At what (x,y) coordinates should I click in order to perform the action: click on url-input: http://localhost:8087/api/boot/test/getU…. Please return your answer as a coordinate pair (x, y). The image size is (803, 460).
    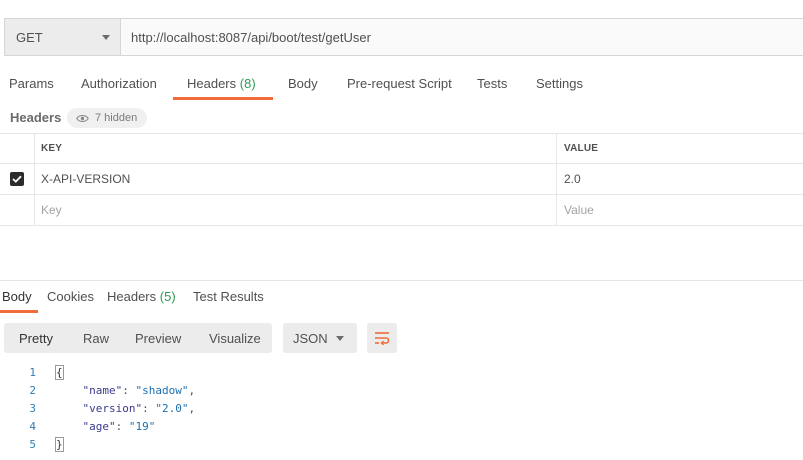
    Looking at the image, I should click on (462, 37).